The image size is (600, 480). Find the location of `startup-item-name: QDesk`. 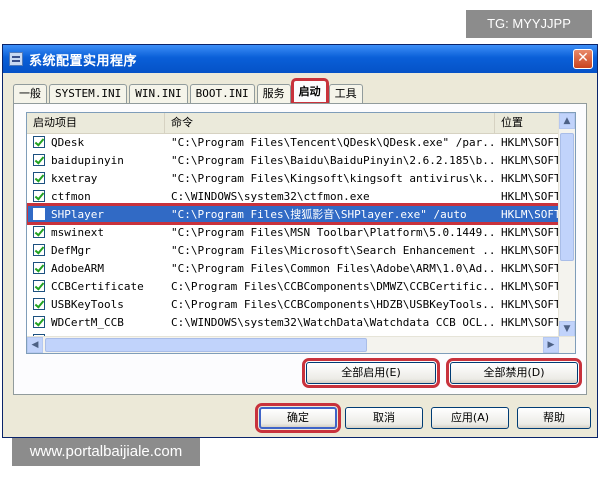

startup-item-name: QDesk is located at coordinates (68, 142).